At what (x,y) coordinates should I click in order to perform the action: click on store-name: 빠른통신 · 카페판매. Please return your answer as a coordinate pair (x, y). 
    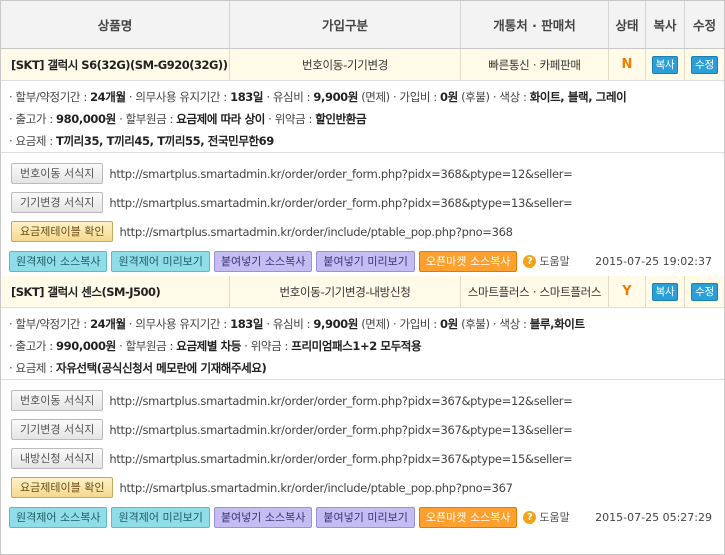
    Looking at the image, I should click on (535, 64).